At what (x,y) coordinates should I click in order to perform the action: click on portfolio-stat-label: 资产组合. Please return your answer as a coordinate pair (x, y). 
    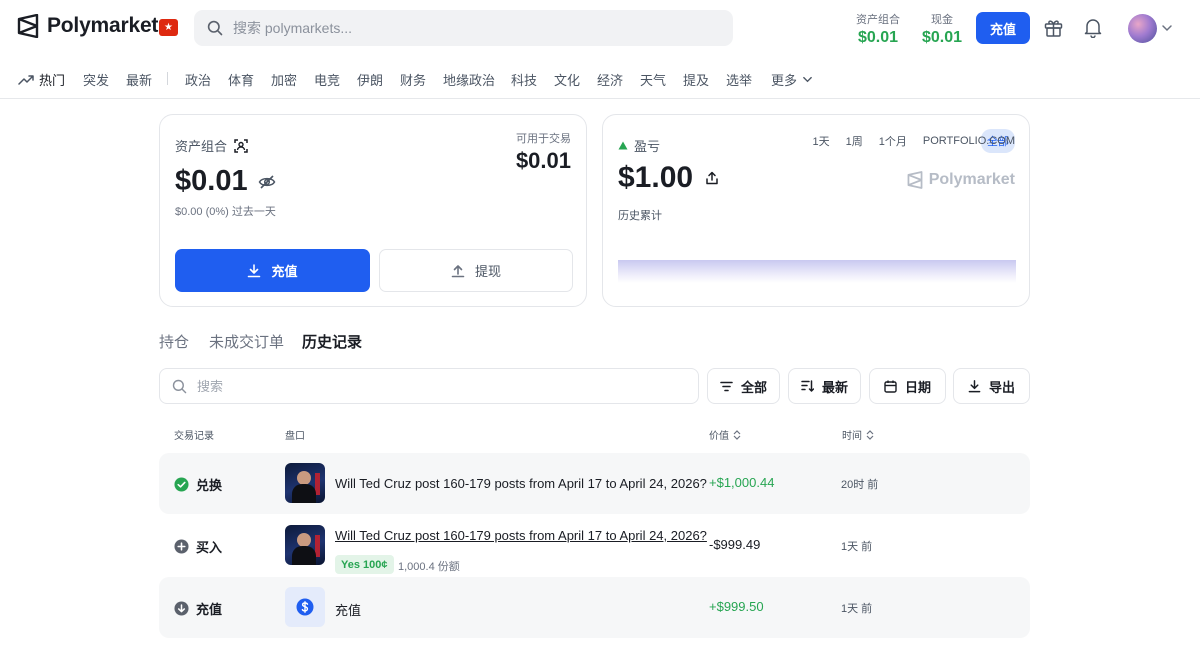
    Looking at the image, I should click on (878, 20).